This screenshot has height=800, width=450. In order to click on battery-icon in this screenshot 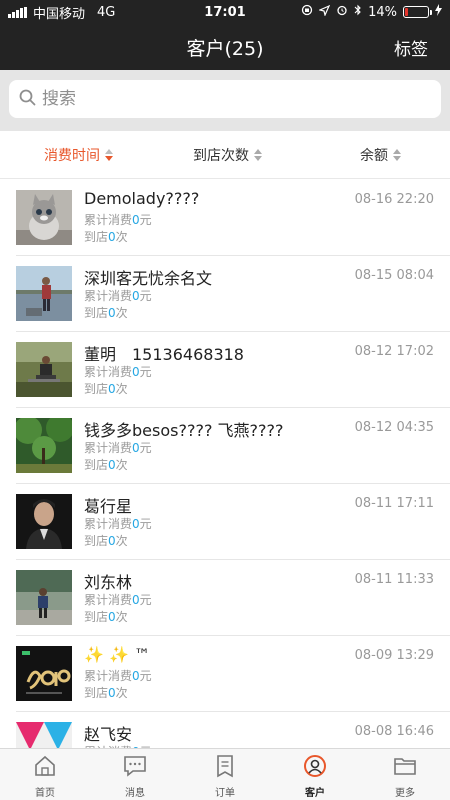, I will do `click(417, 12)`.